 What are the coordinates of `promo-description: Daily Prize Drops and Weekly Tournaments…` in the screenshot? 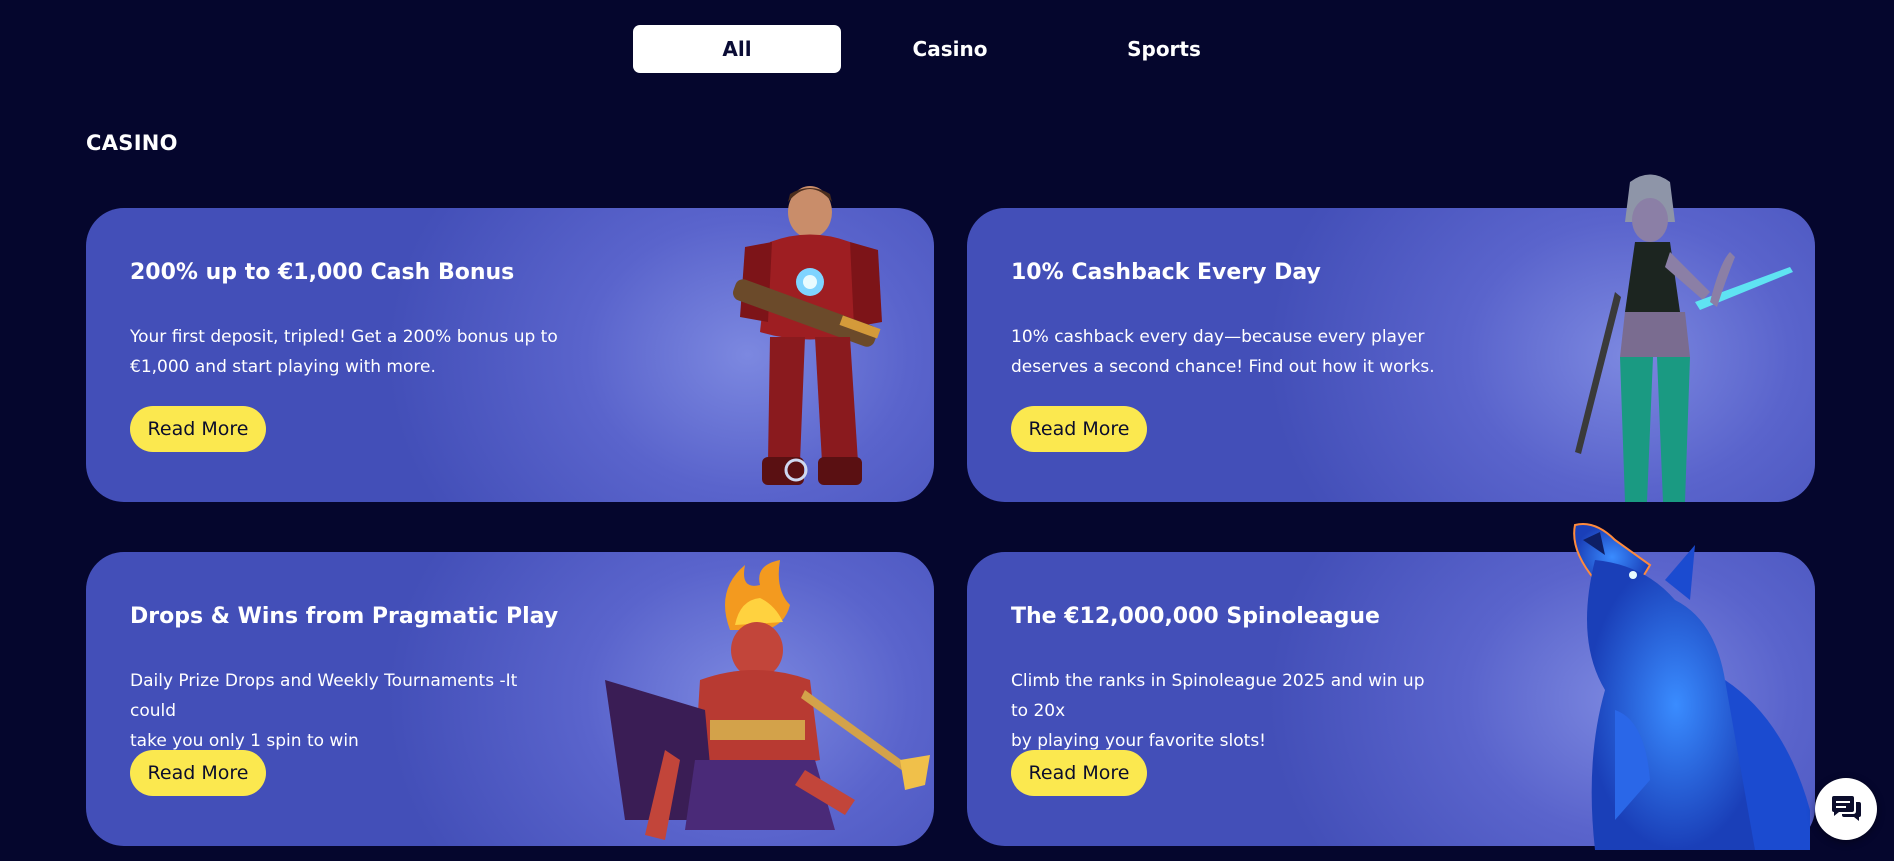 It's located at (345, 711).